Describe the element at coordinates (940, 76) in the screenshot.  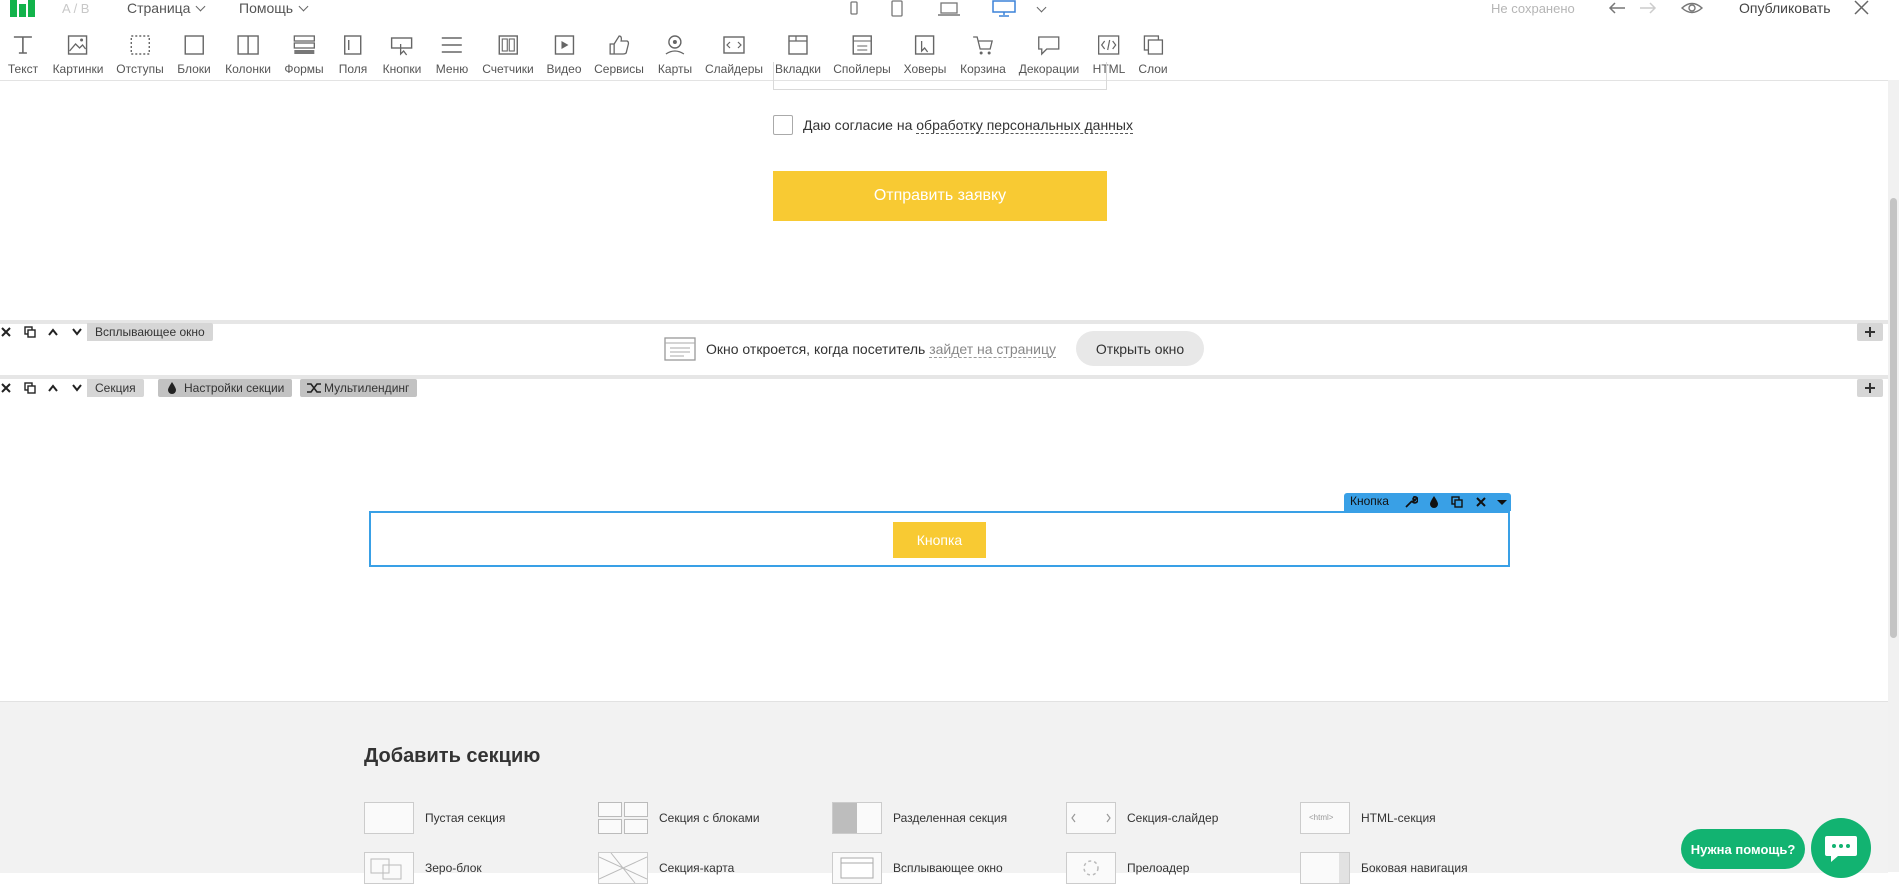
I see `form-field` at that location.